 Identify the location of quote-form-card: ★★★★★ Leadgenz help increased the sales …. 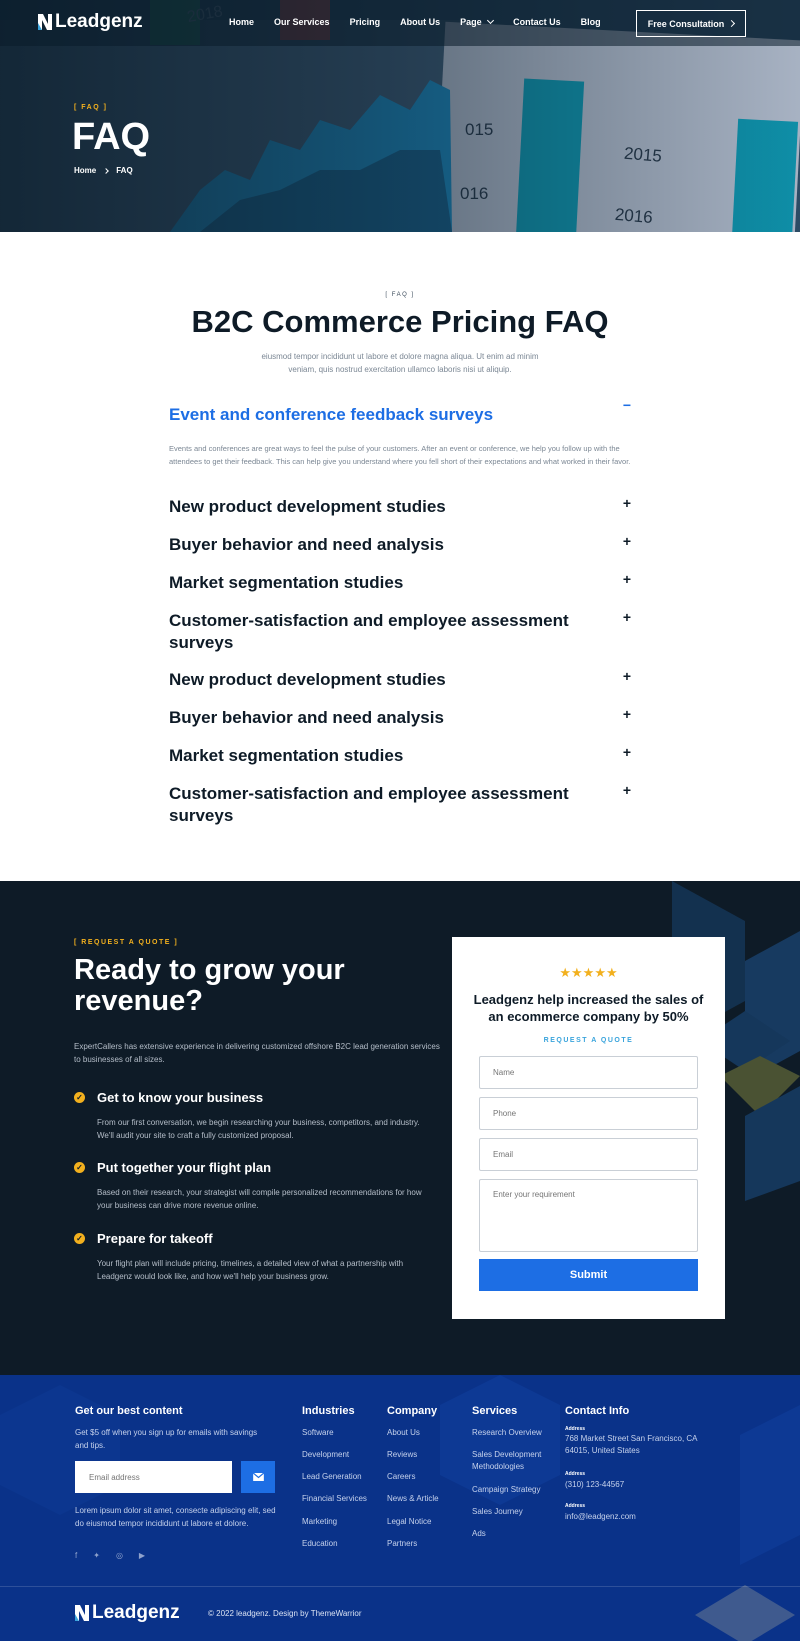
(588, 1128).